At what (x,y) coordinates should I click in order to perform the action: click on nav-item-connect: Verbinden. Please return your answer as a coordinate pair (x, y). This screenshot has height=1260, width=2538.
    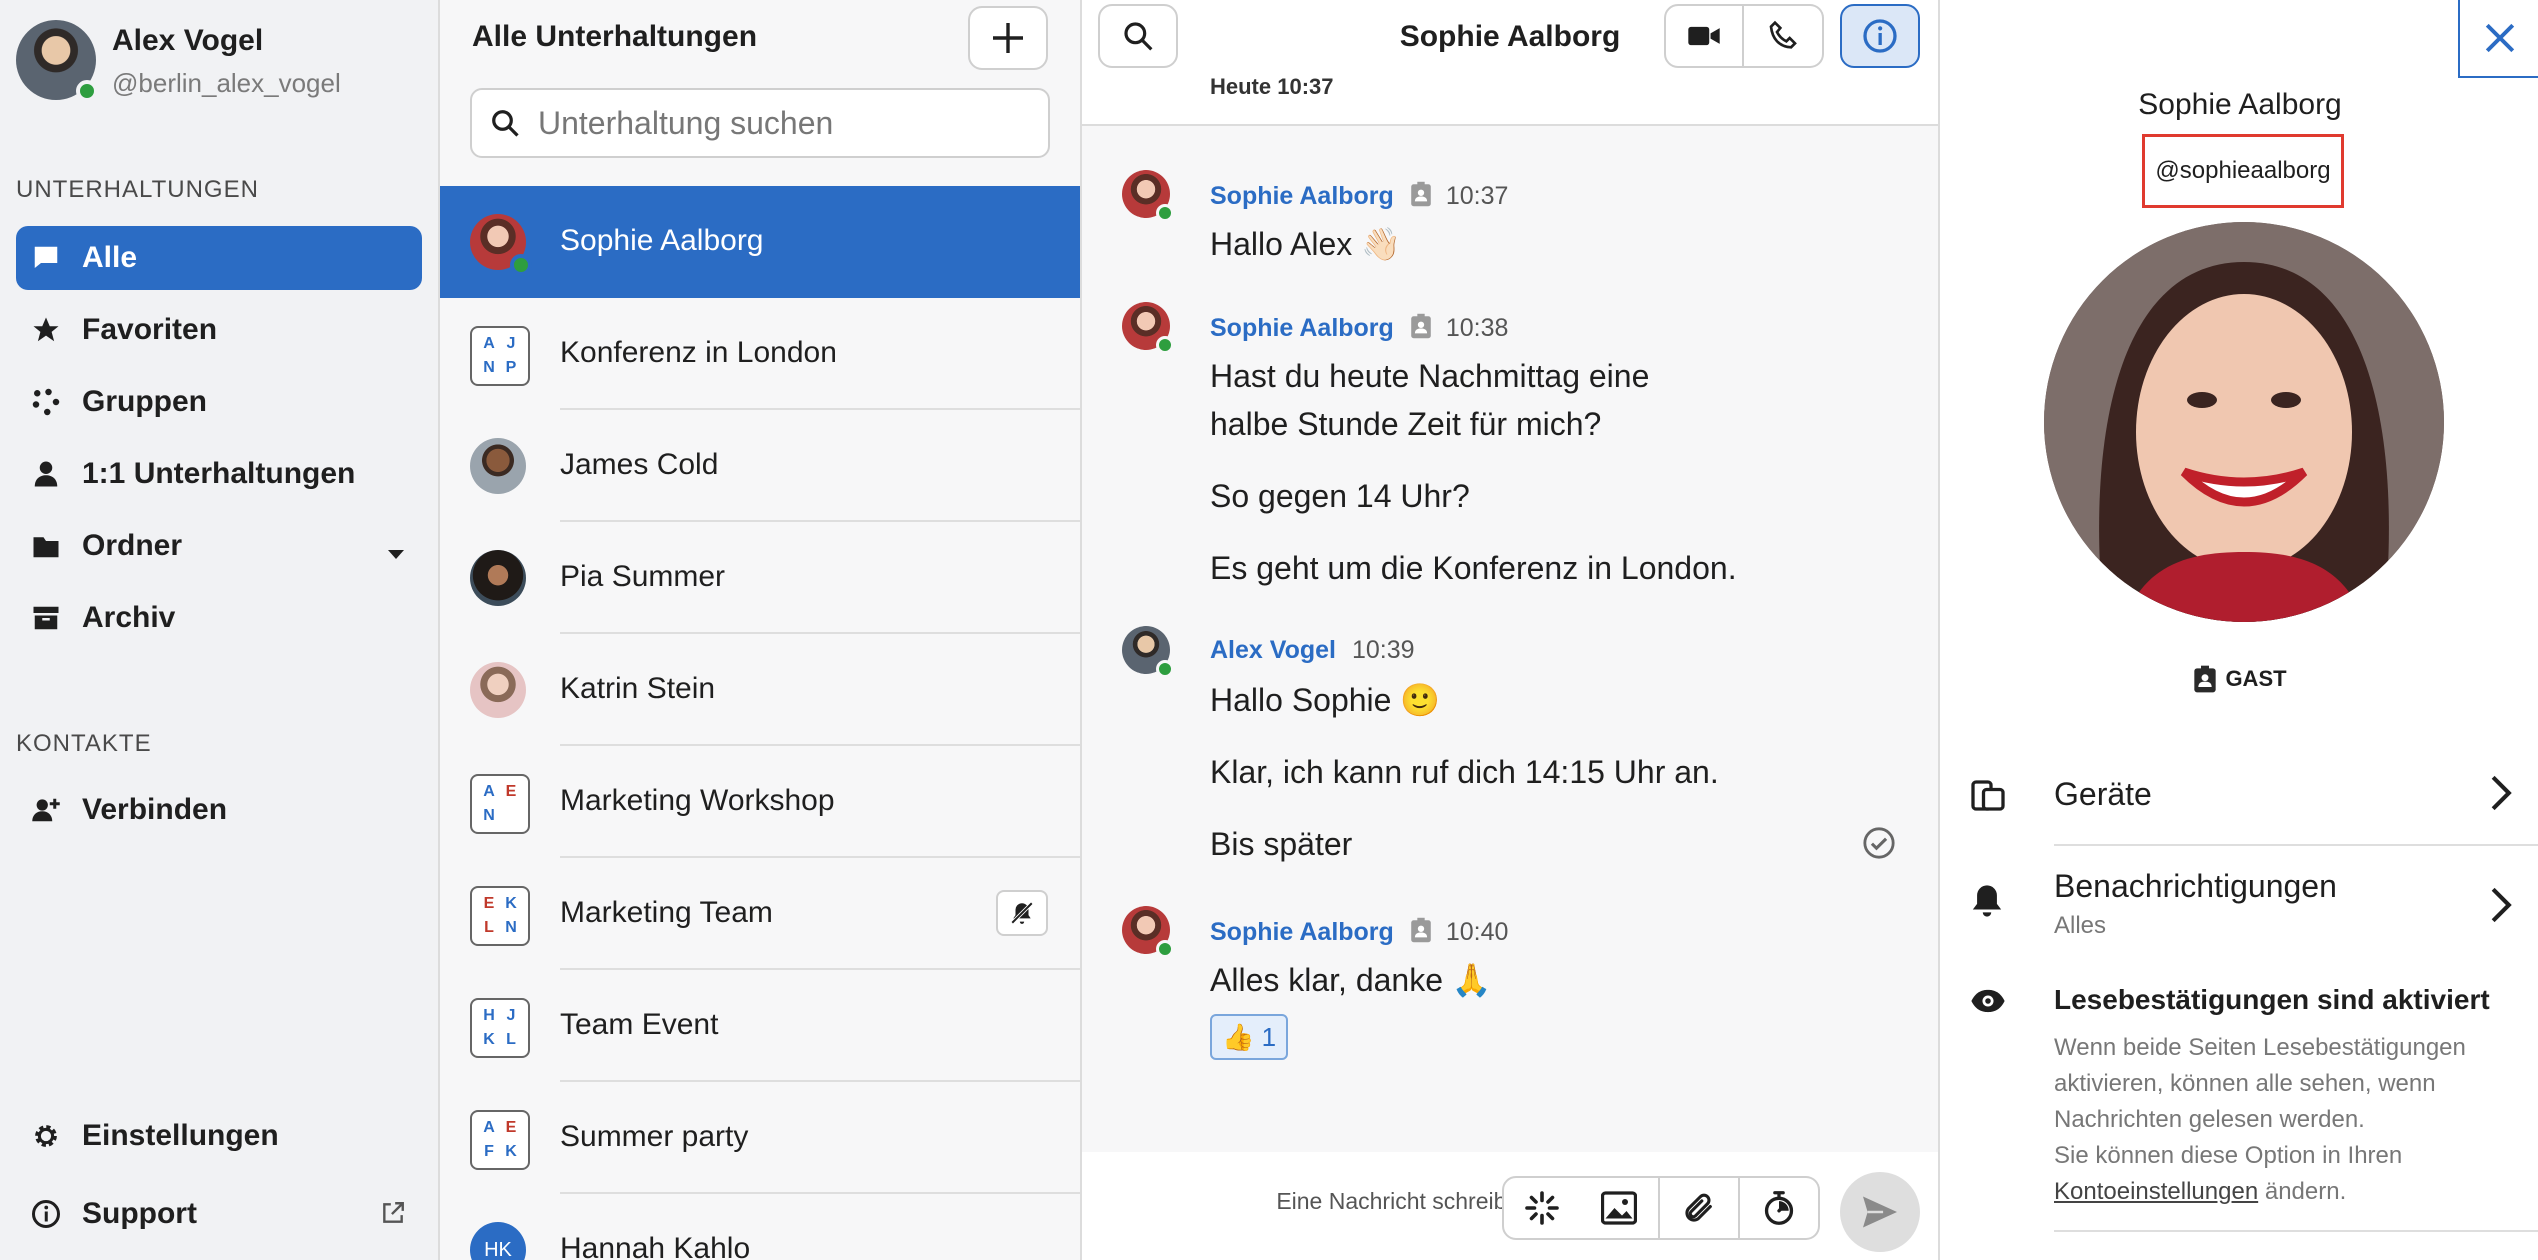
    Looking at the image, I should click on (219, 810).